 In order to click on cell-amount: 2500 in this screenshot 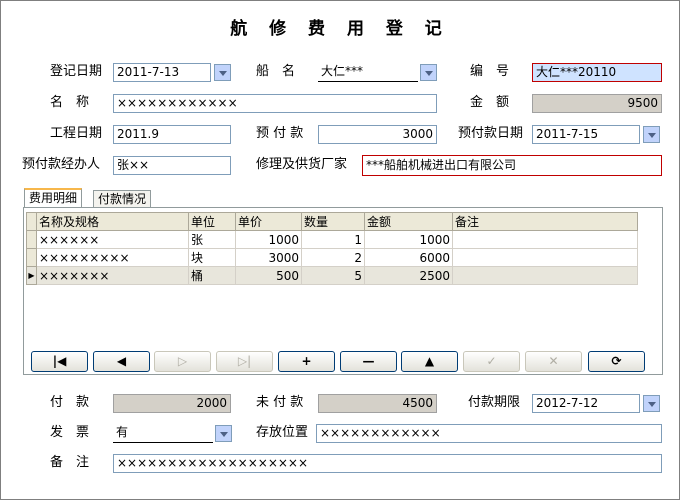, I will do `click(408, 275)`.